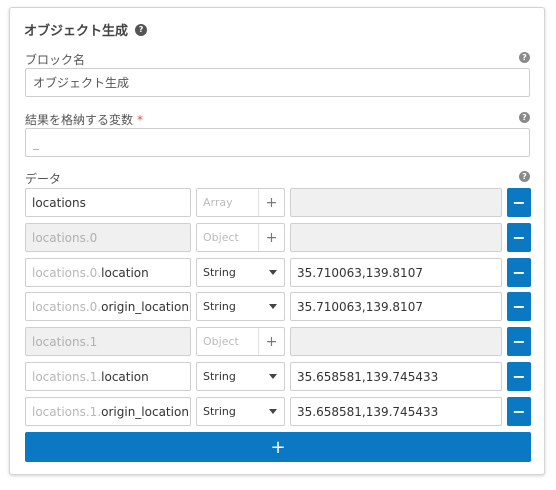  What do you see at coordinates (43, 179) in the screenshot?
I see `data-section-label: データ` at bounding box center [43, 179].